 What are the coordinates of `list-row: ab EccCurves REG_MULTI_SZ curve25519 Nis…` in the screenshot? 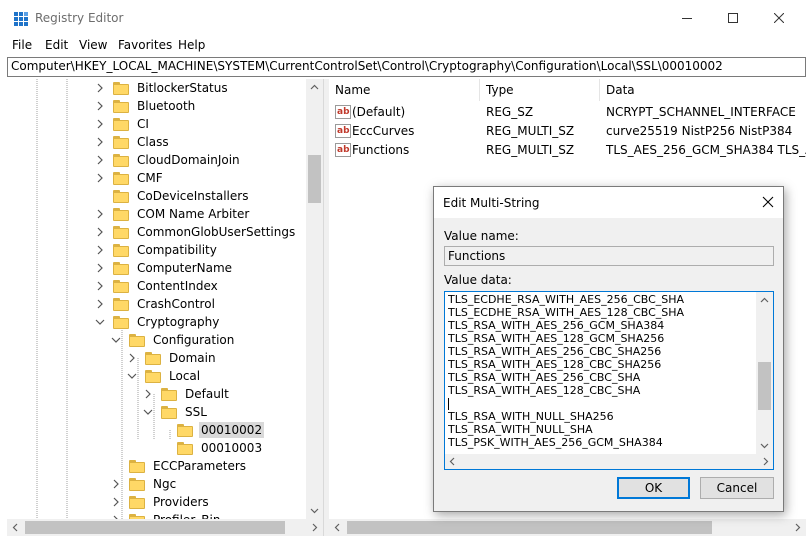 It's located at (567, 131).